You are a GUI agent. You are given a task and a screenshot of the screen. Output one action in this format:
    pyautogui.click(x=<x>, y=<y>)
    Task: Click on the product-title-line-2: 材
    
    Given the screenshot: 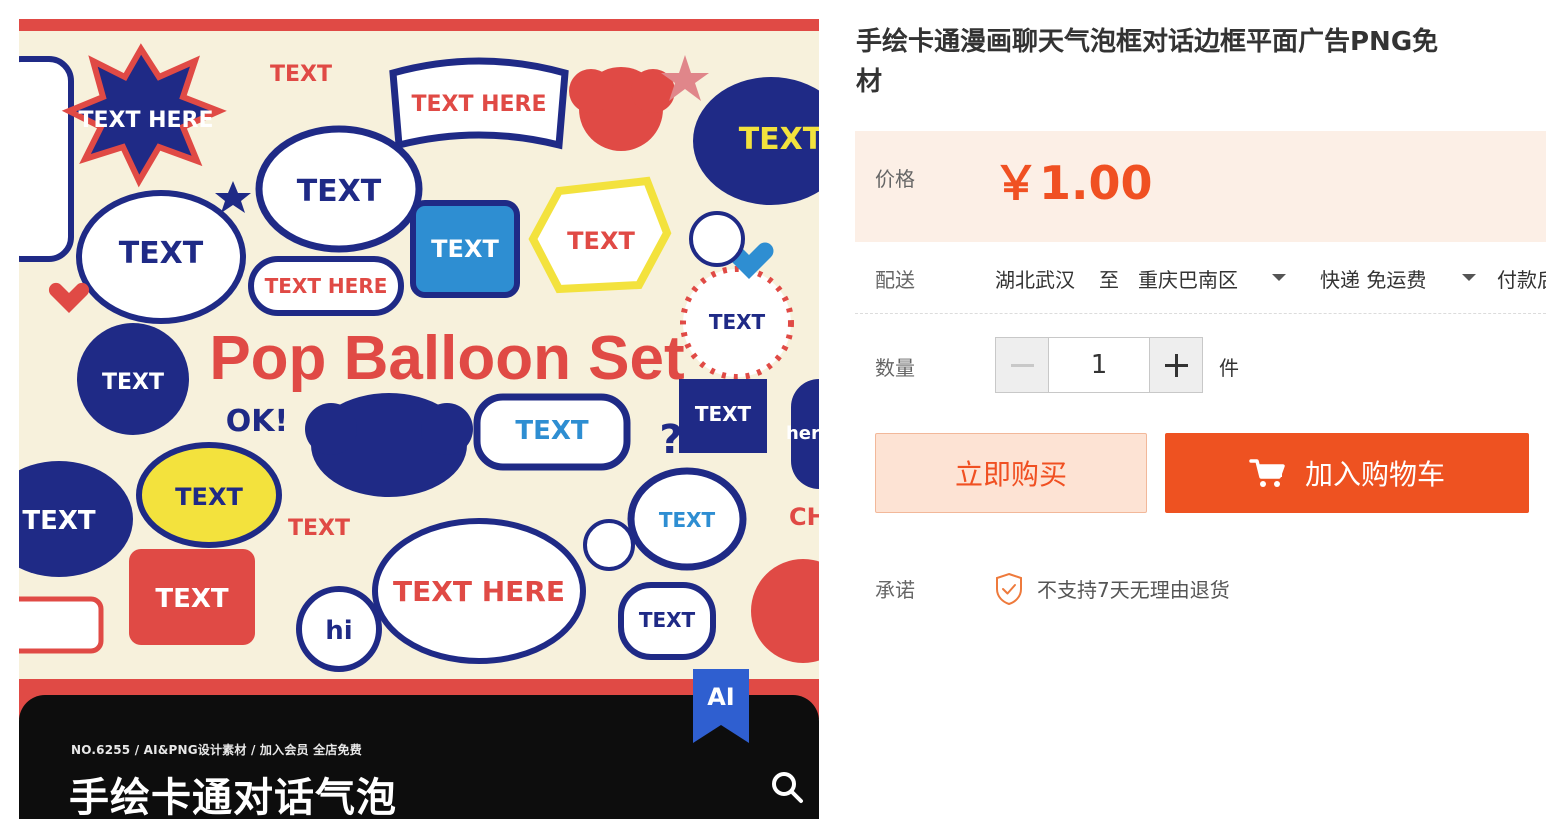 What is the action you would take?
    pyautogui.click(x=869, y=82)
    